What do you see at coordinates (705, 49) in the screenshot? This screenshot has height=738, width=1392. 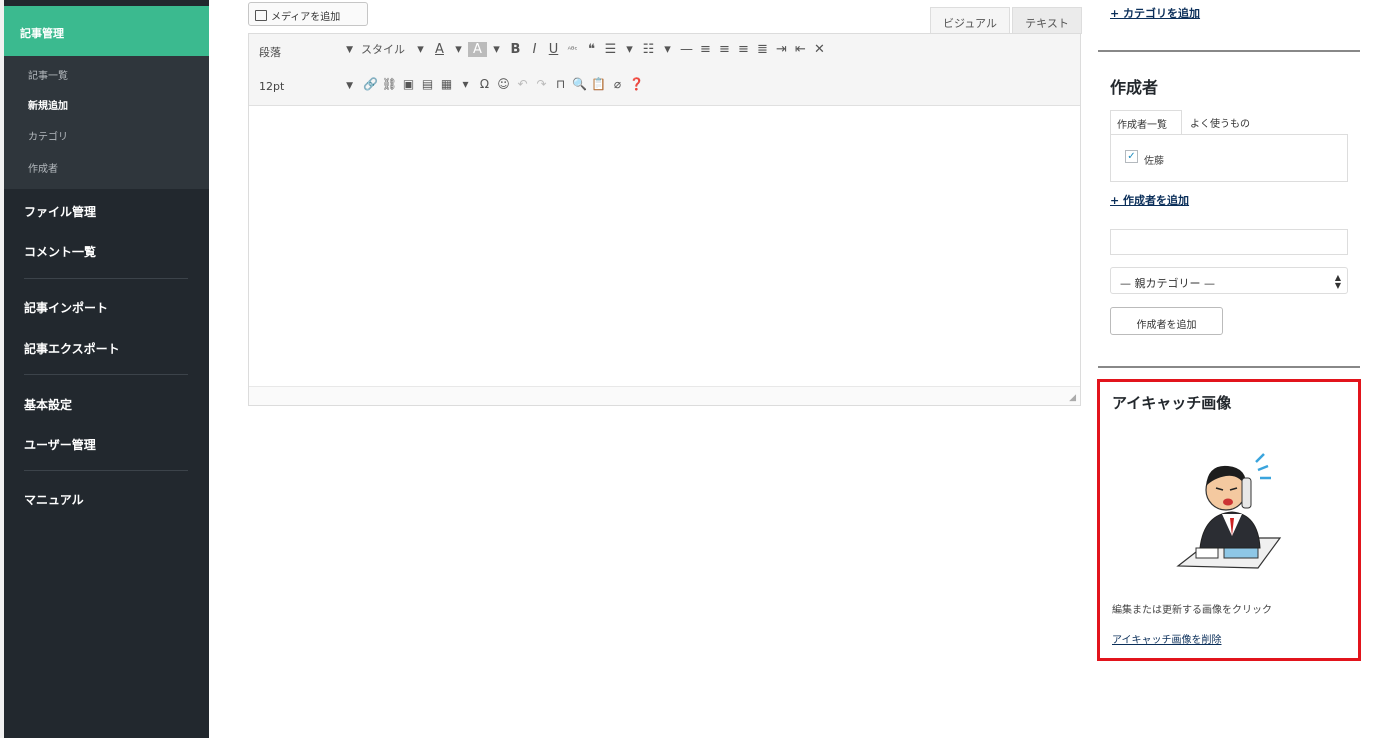 I see `align-left-icon: ≡` at bounding box center [705, 49].